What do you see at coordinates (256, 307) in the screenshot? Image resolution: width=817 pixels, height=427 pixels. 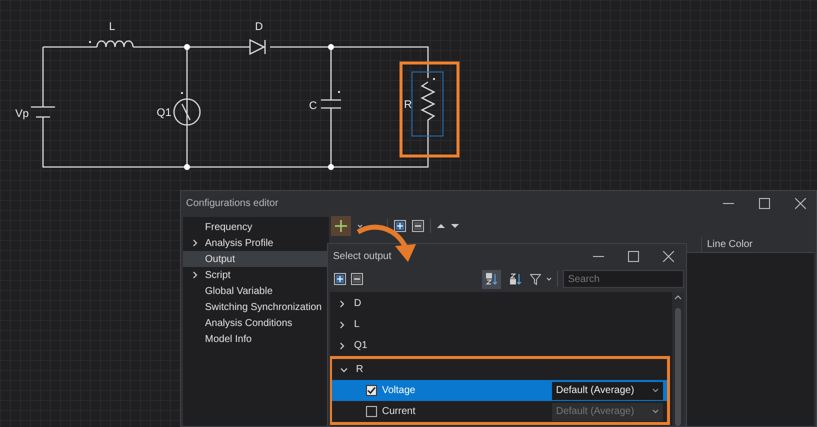 I see `sidebar-item: Switching Synchronization` at bounding box center [256, 307].